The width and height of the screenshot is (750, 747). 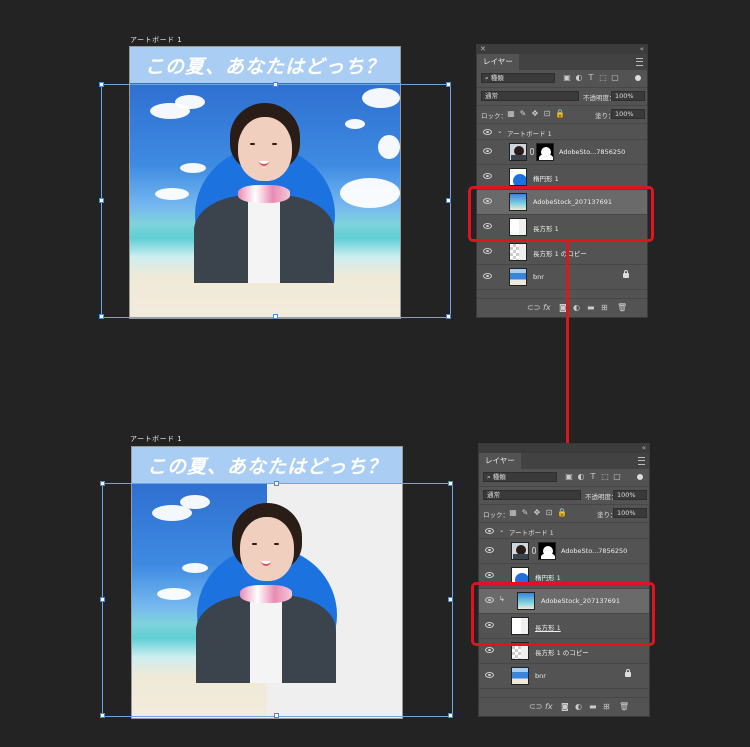 I want to click on mask-icon: ◙, so click(x=565, y=706).